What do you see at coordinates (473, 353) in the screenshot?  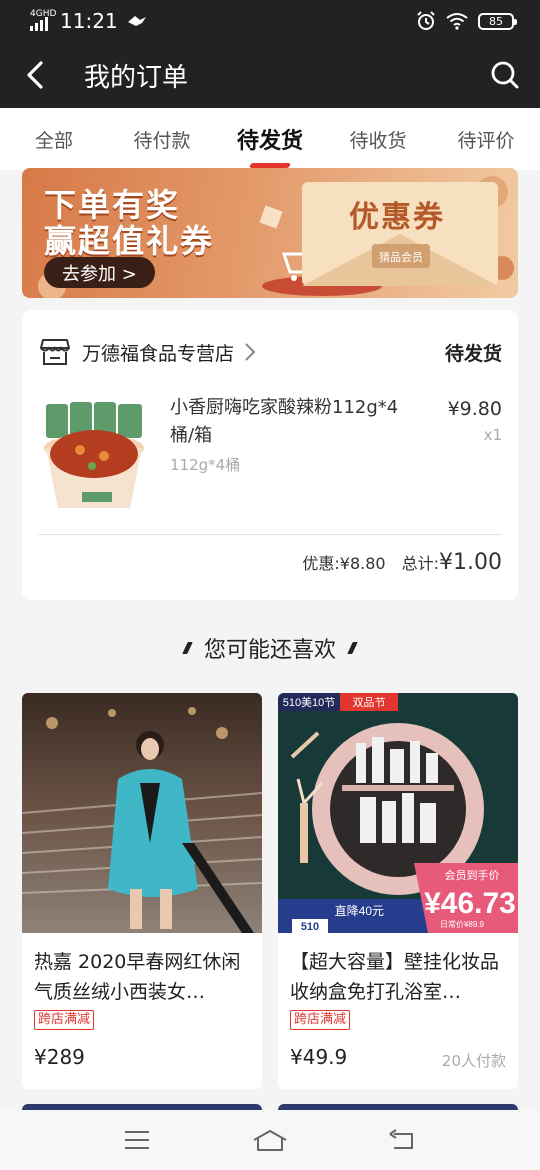 I see `order-status: 待发货` at bounding box center [473, 353].